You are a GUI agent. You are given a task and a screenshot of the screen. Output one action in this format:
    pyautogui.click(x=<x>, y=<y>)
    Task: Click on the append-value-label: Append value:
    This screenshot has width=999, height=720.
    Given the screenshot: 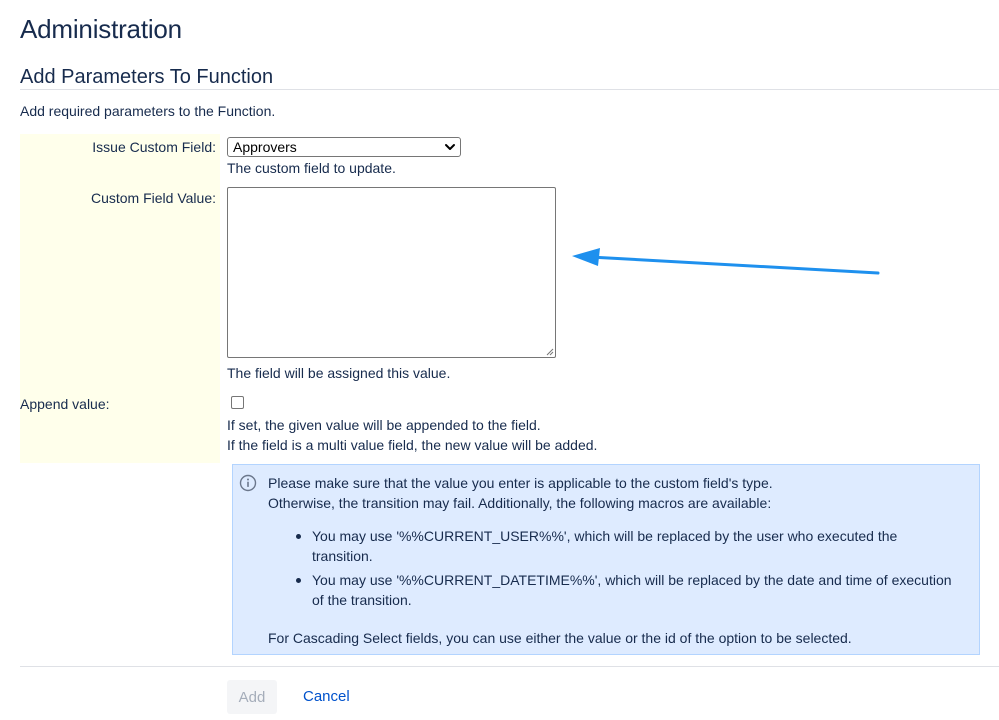 What is the action you would take?
    pyautogui.click(x=65, y=404)
    